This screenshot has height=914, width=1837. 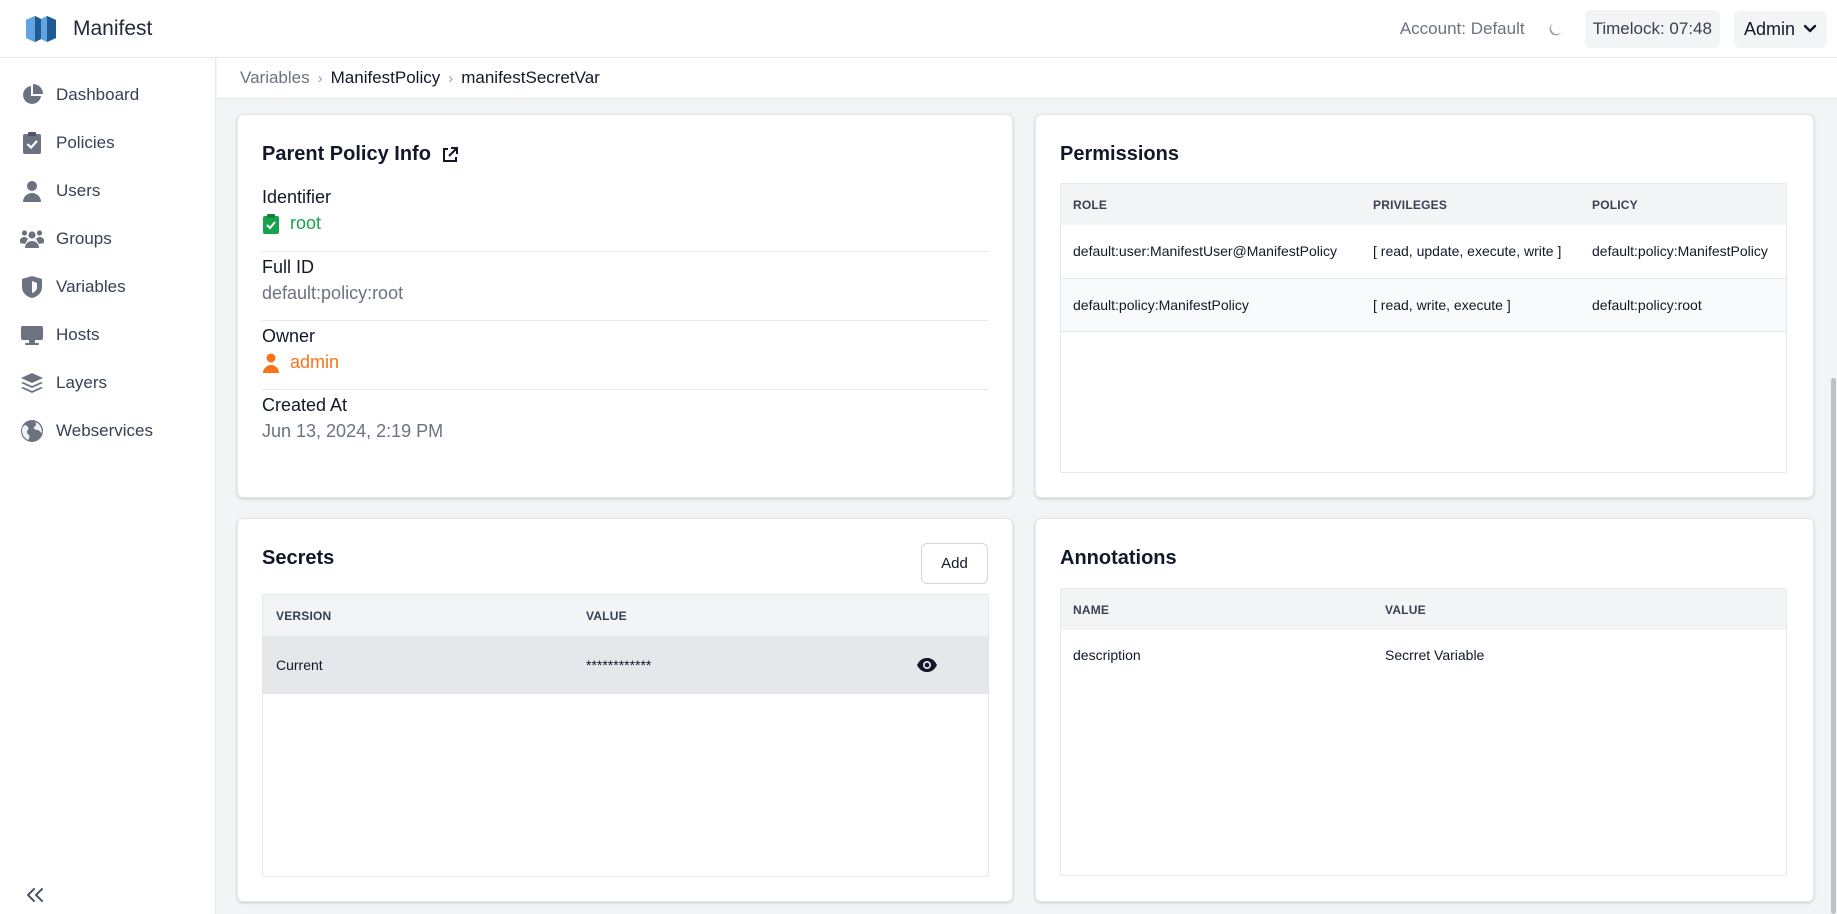 I want to click on sidebar-item-dashboard: Dashboard, so click(x=79, y=95).